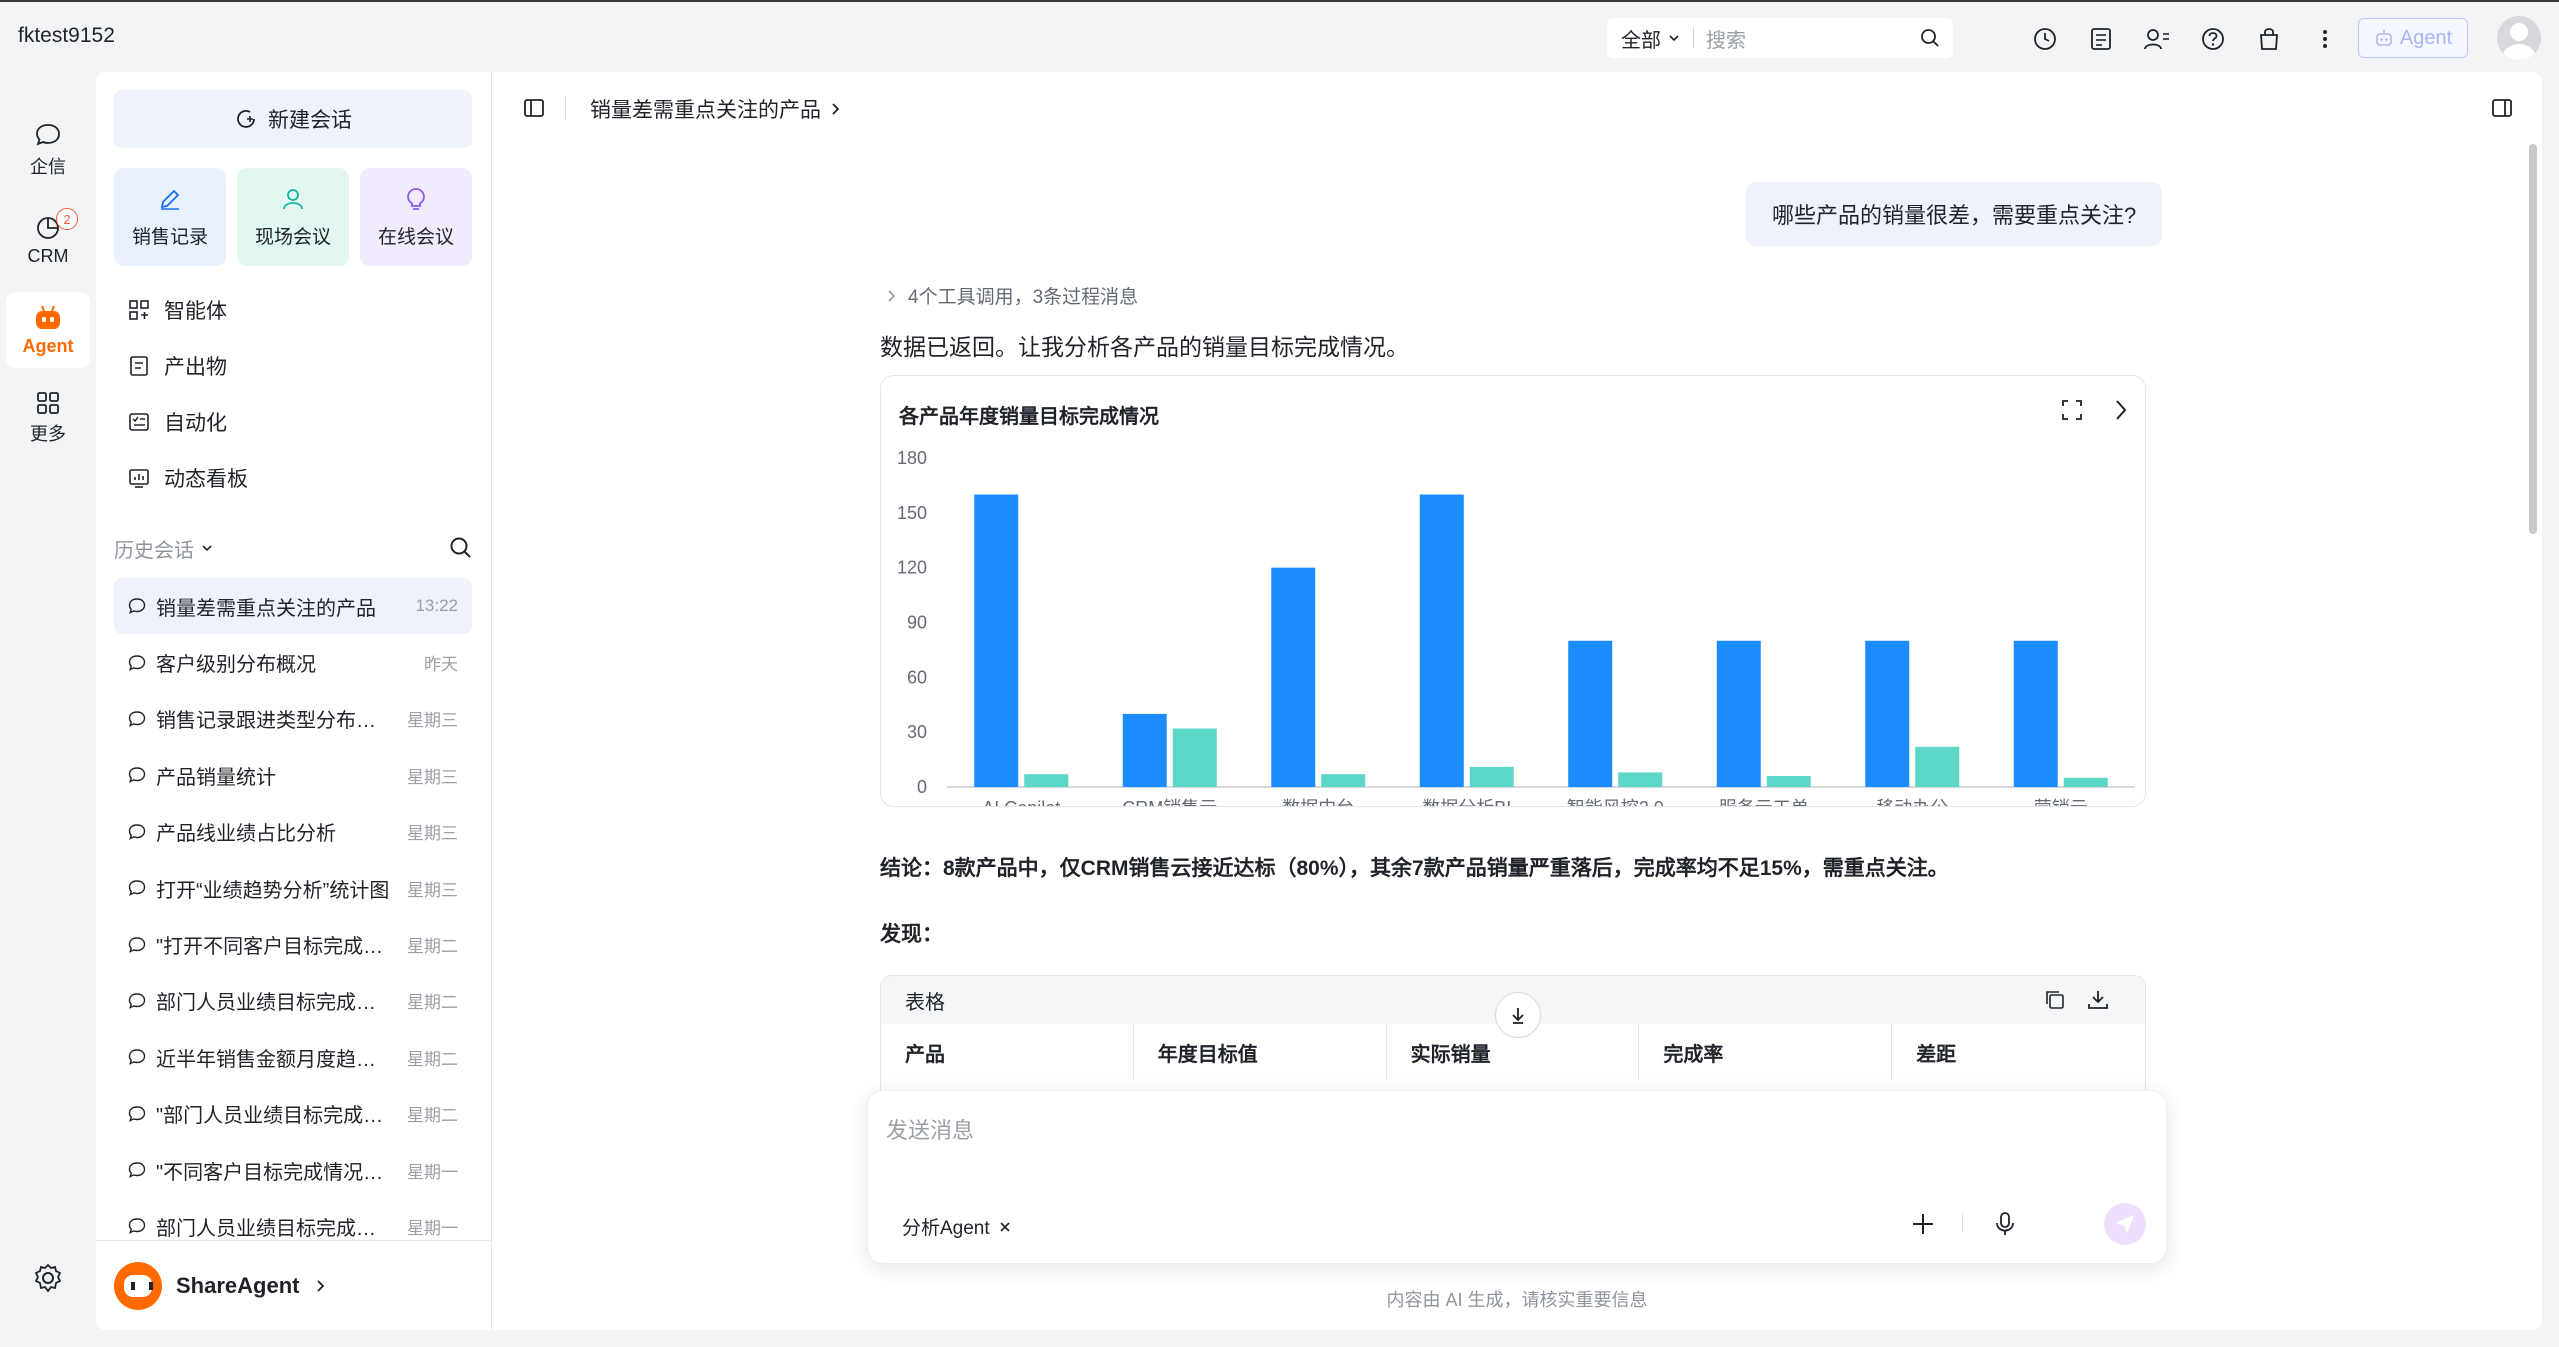 The width and height of the screenshot is (2559, 1347). What do you see at coordinates (416, 198) in the screenshot?
I see `bulb-icon` at bounding box center [416, 198].